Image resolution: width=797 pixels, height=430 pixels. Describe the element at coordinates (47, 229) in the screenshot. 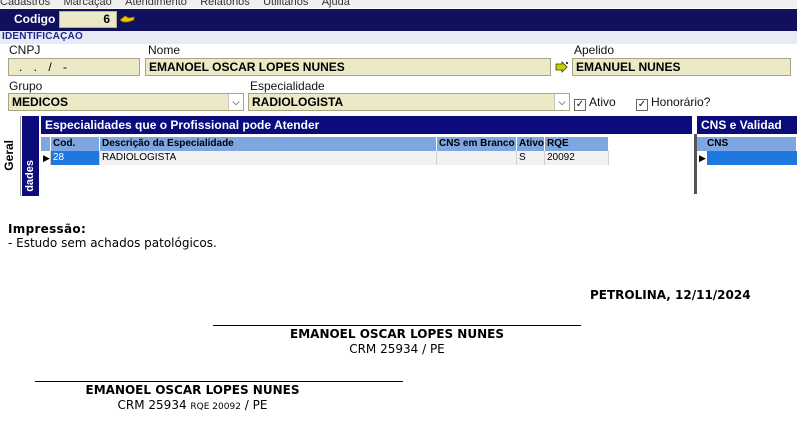

I see `impressao-title: Impressão:` at that location.